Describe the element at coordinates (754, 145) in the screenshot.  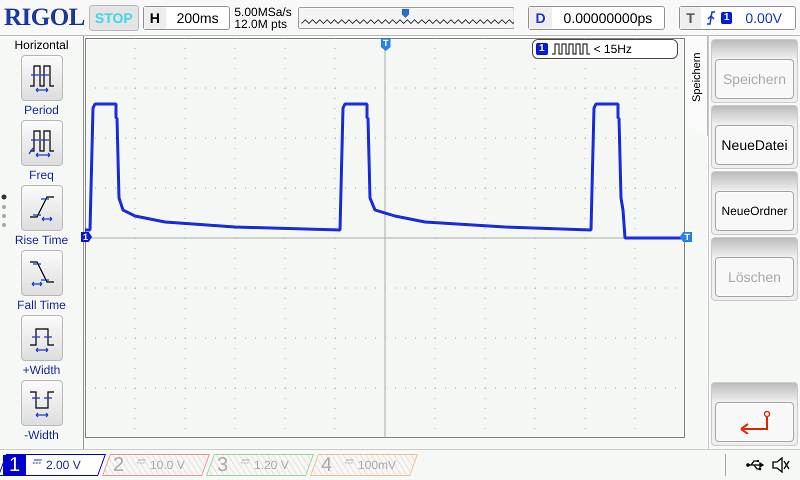
I see `softkey-button: NeueDatei` at that location.